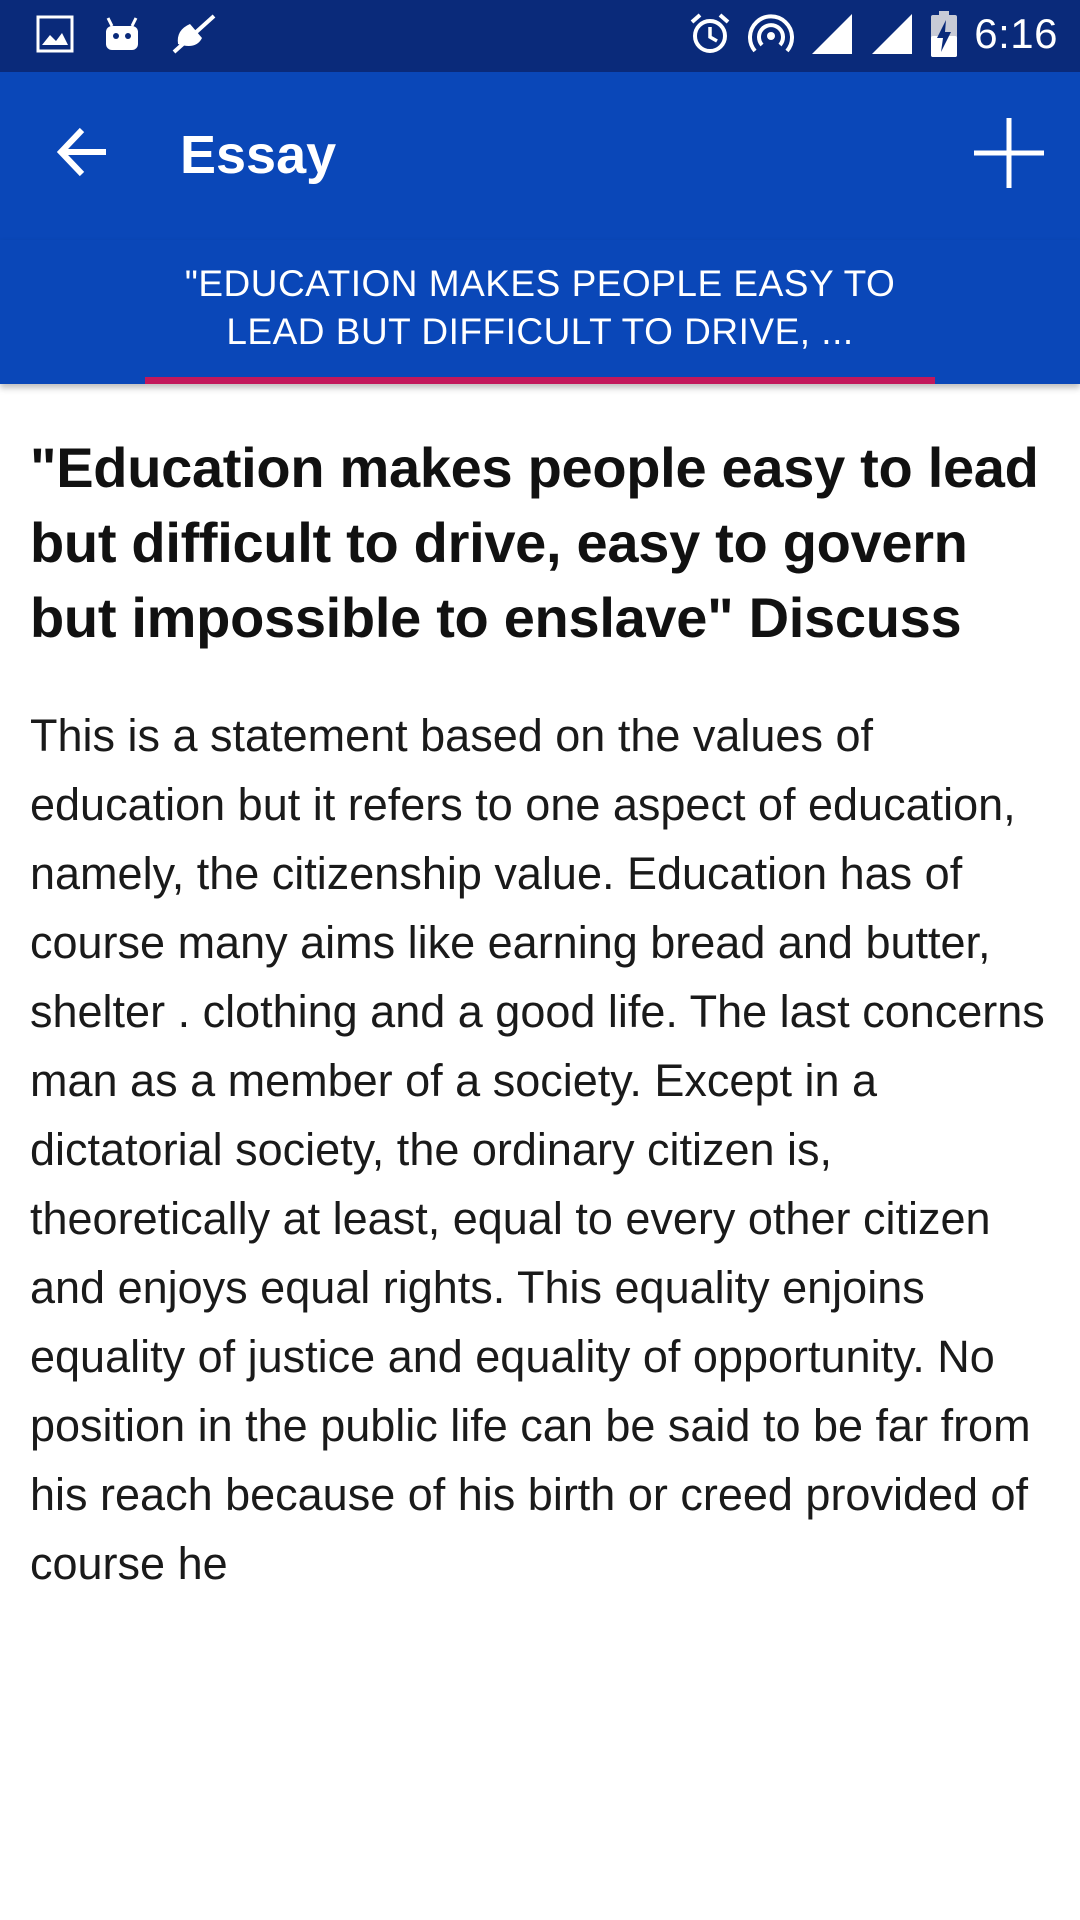  What do you see at coordinates (258, 155) in the screenshot?
I see `page-title: Essay` at bounding box center [258, 155].